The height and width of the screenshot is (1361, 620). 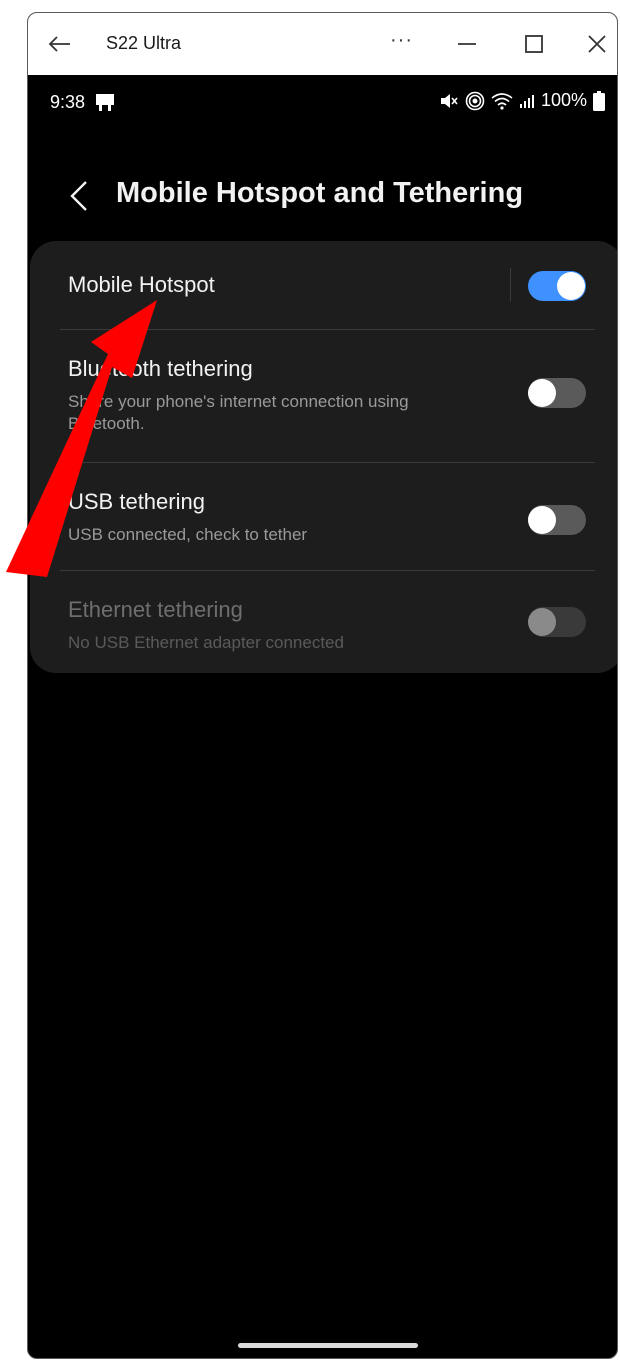 I want to click on battery-icon, so click(x=599, y=100).